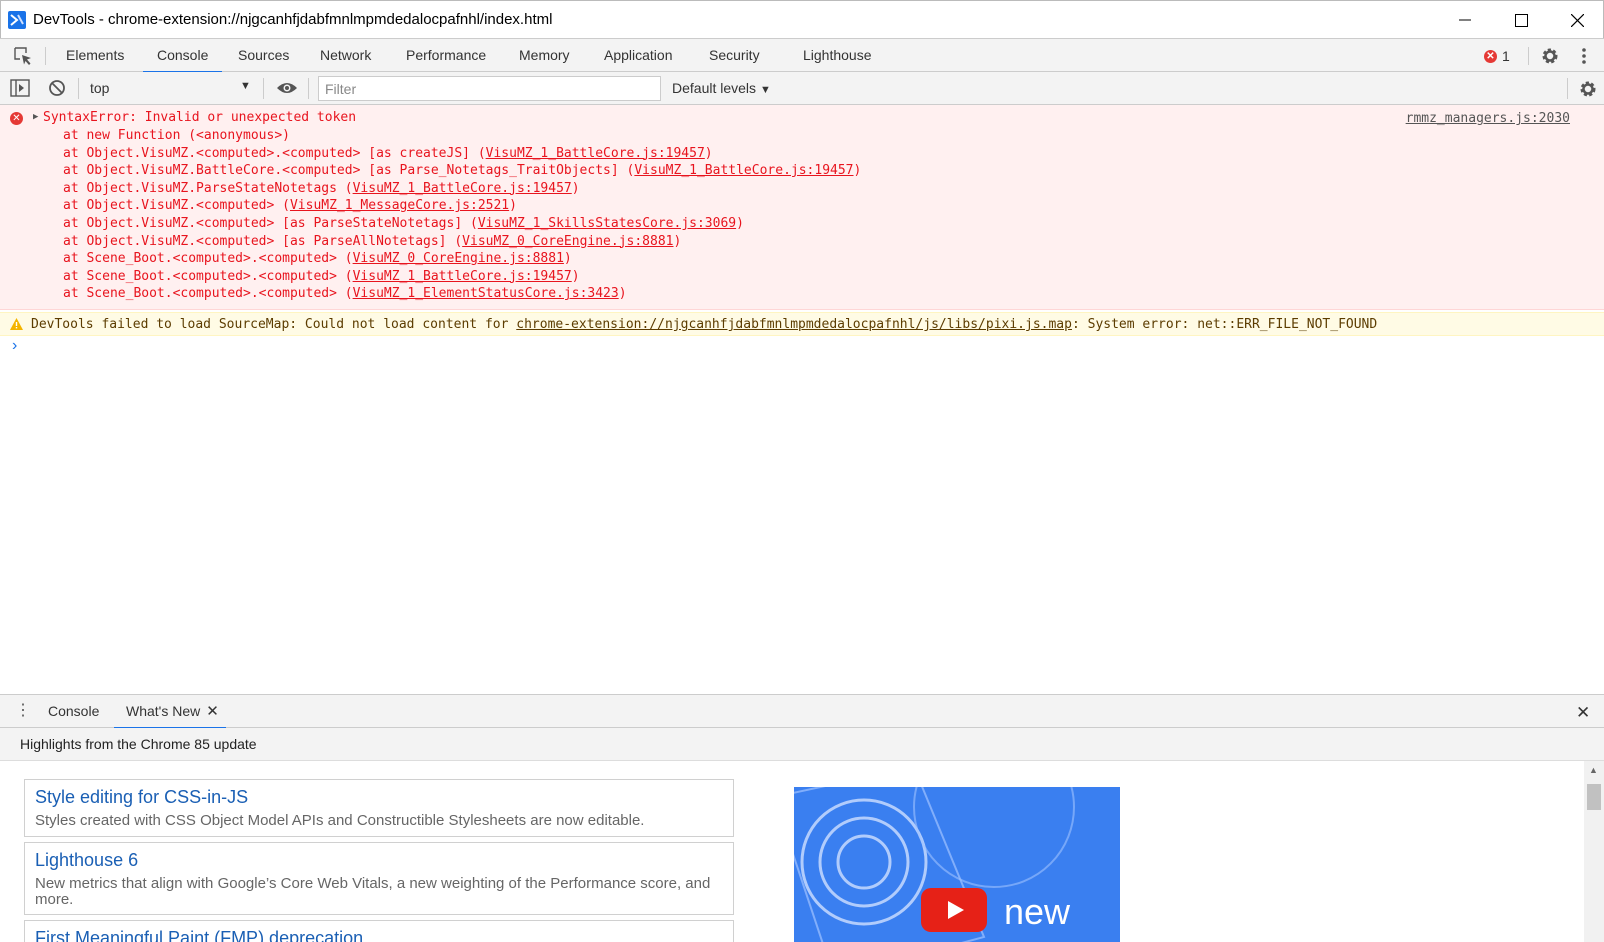 This screenshot has width=1604, height=942. What do you see at coordinates (263, 55) in the screenshot?
I see `tab-sources: Sources` at bounding box center [263, 55].